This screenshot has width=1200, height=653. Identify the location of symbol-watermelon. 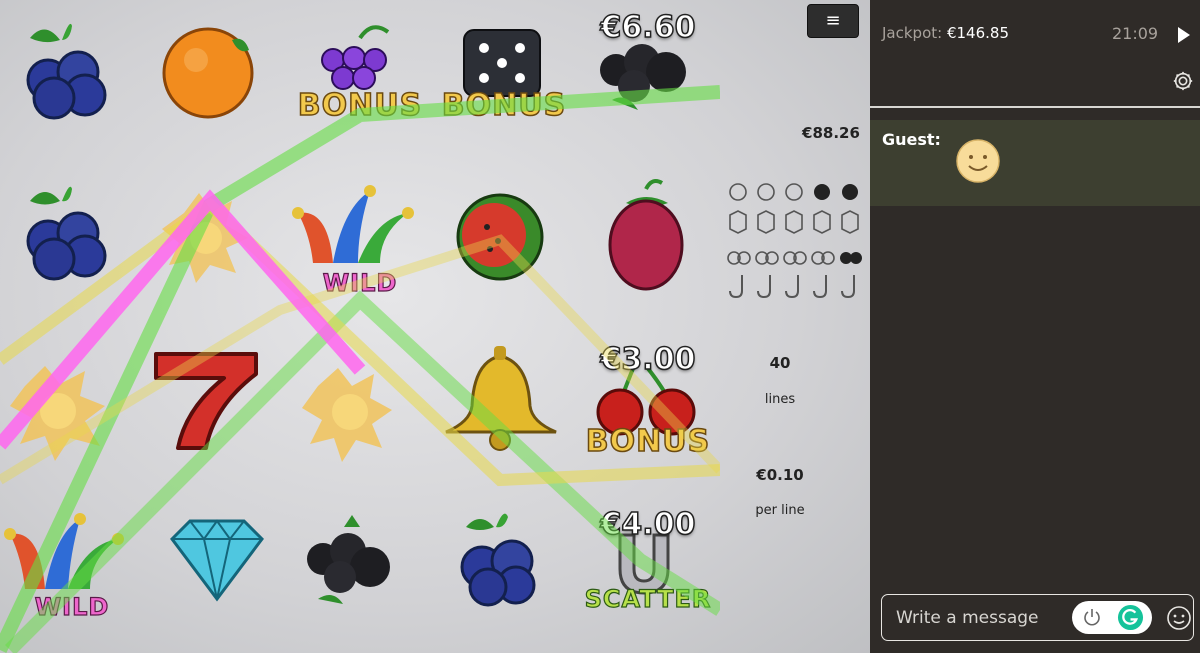
(504, 244).